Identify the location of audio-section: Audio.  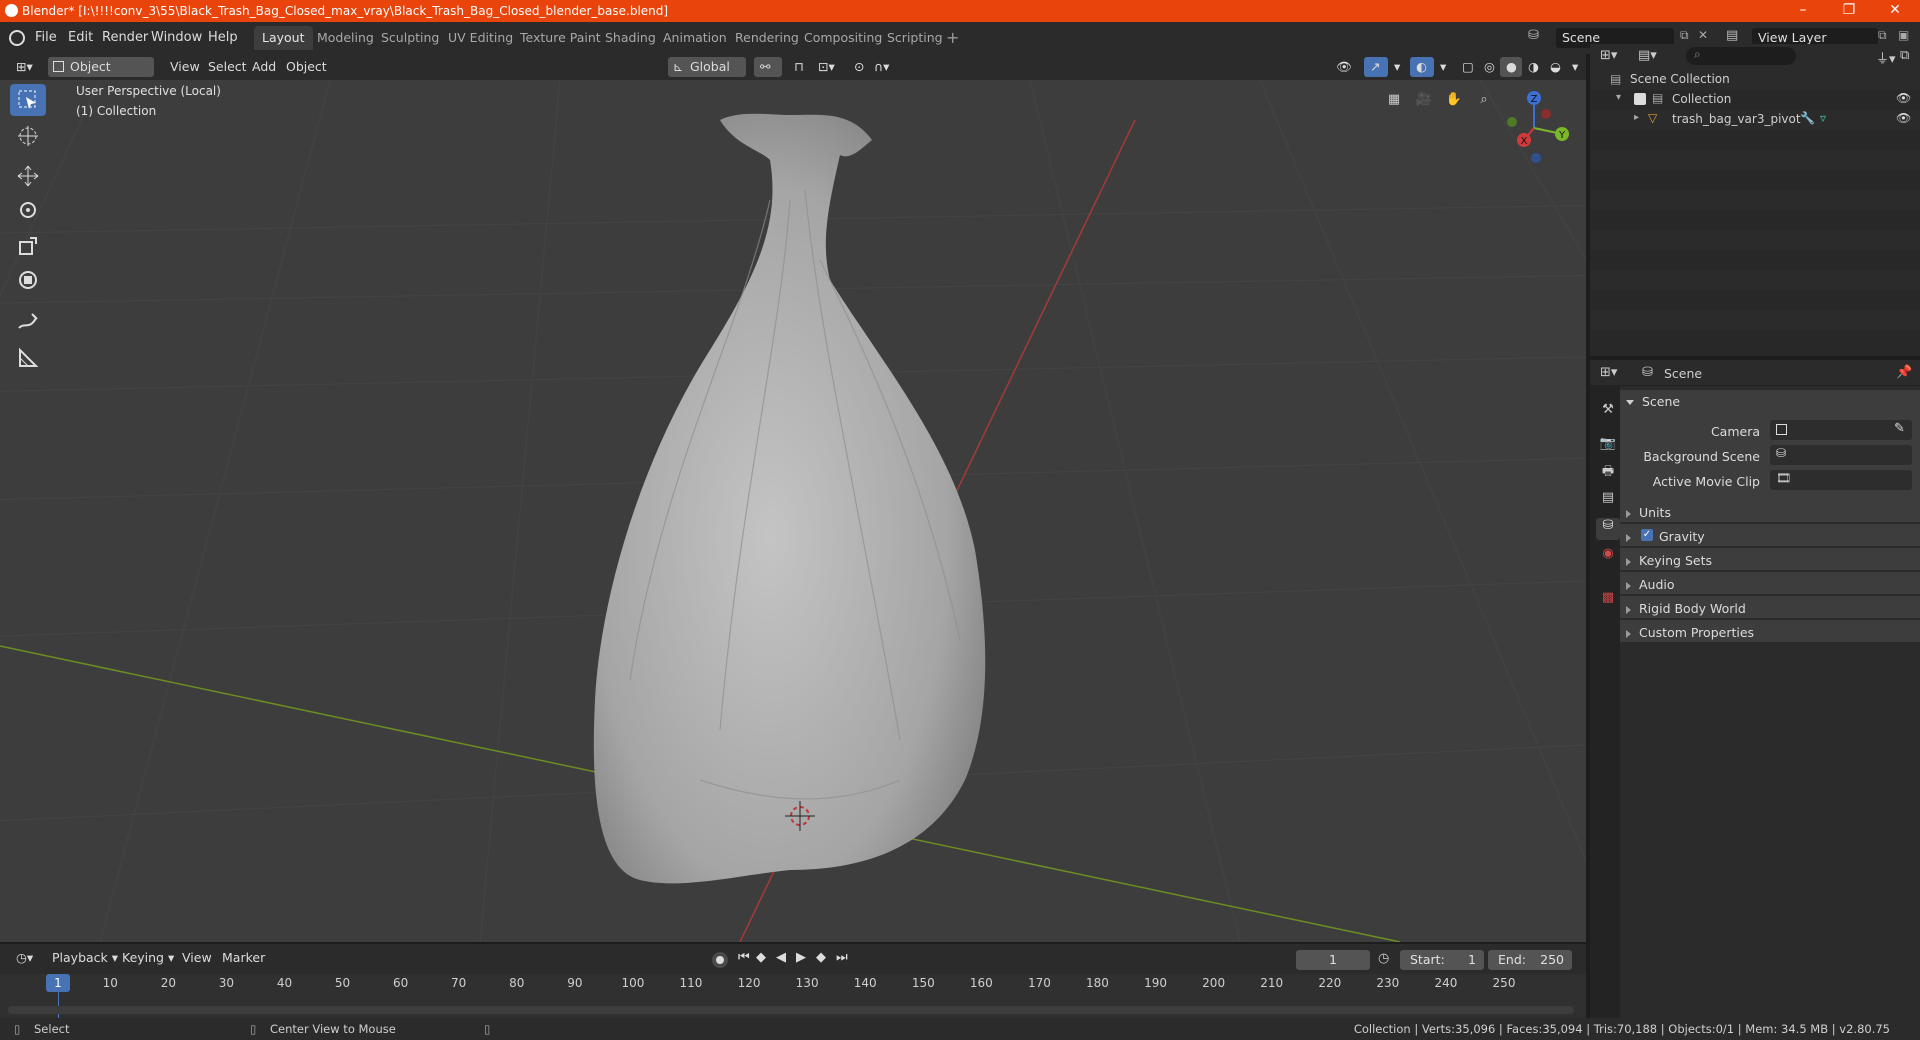
(1650, 584).